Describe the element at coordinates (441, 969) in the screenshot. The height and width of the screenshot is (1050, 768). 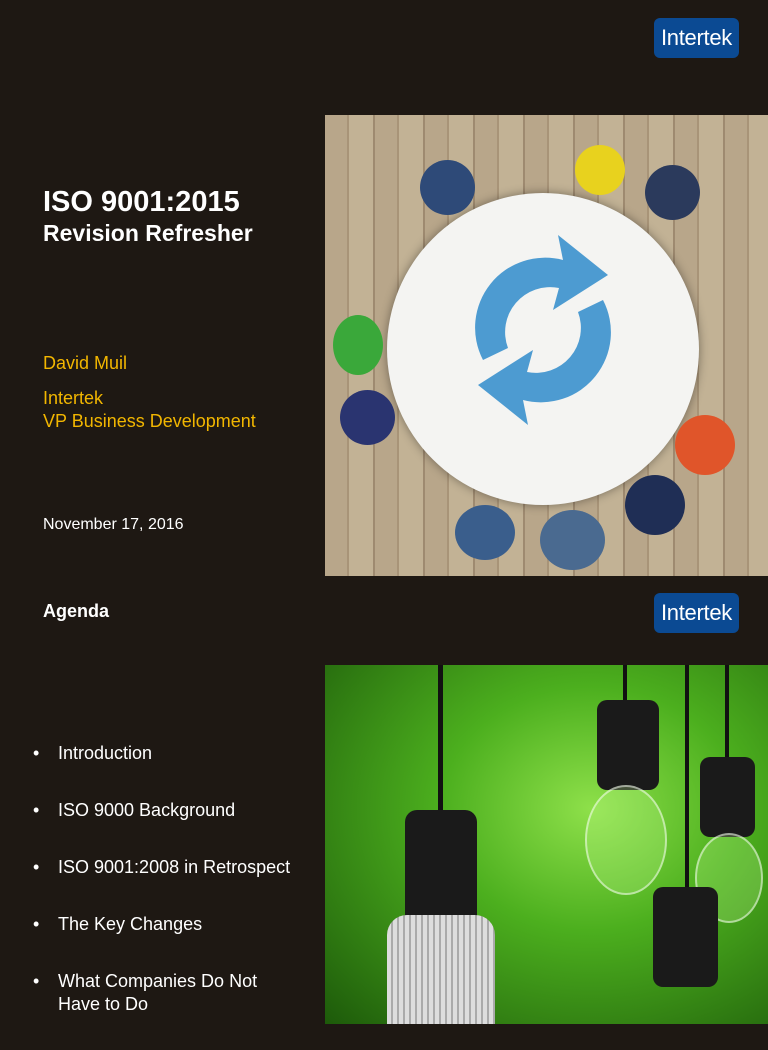
I see `led-bulb` at that location.